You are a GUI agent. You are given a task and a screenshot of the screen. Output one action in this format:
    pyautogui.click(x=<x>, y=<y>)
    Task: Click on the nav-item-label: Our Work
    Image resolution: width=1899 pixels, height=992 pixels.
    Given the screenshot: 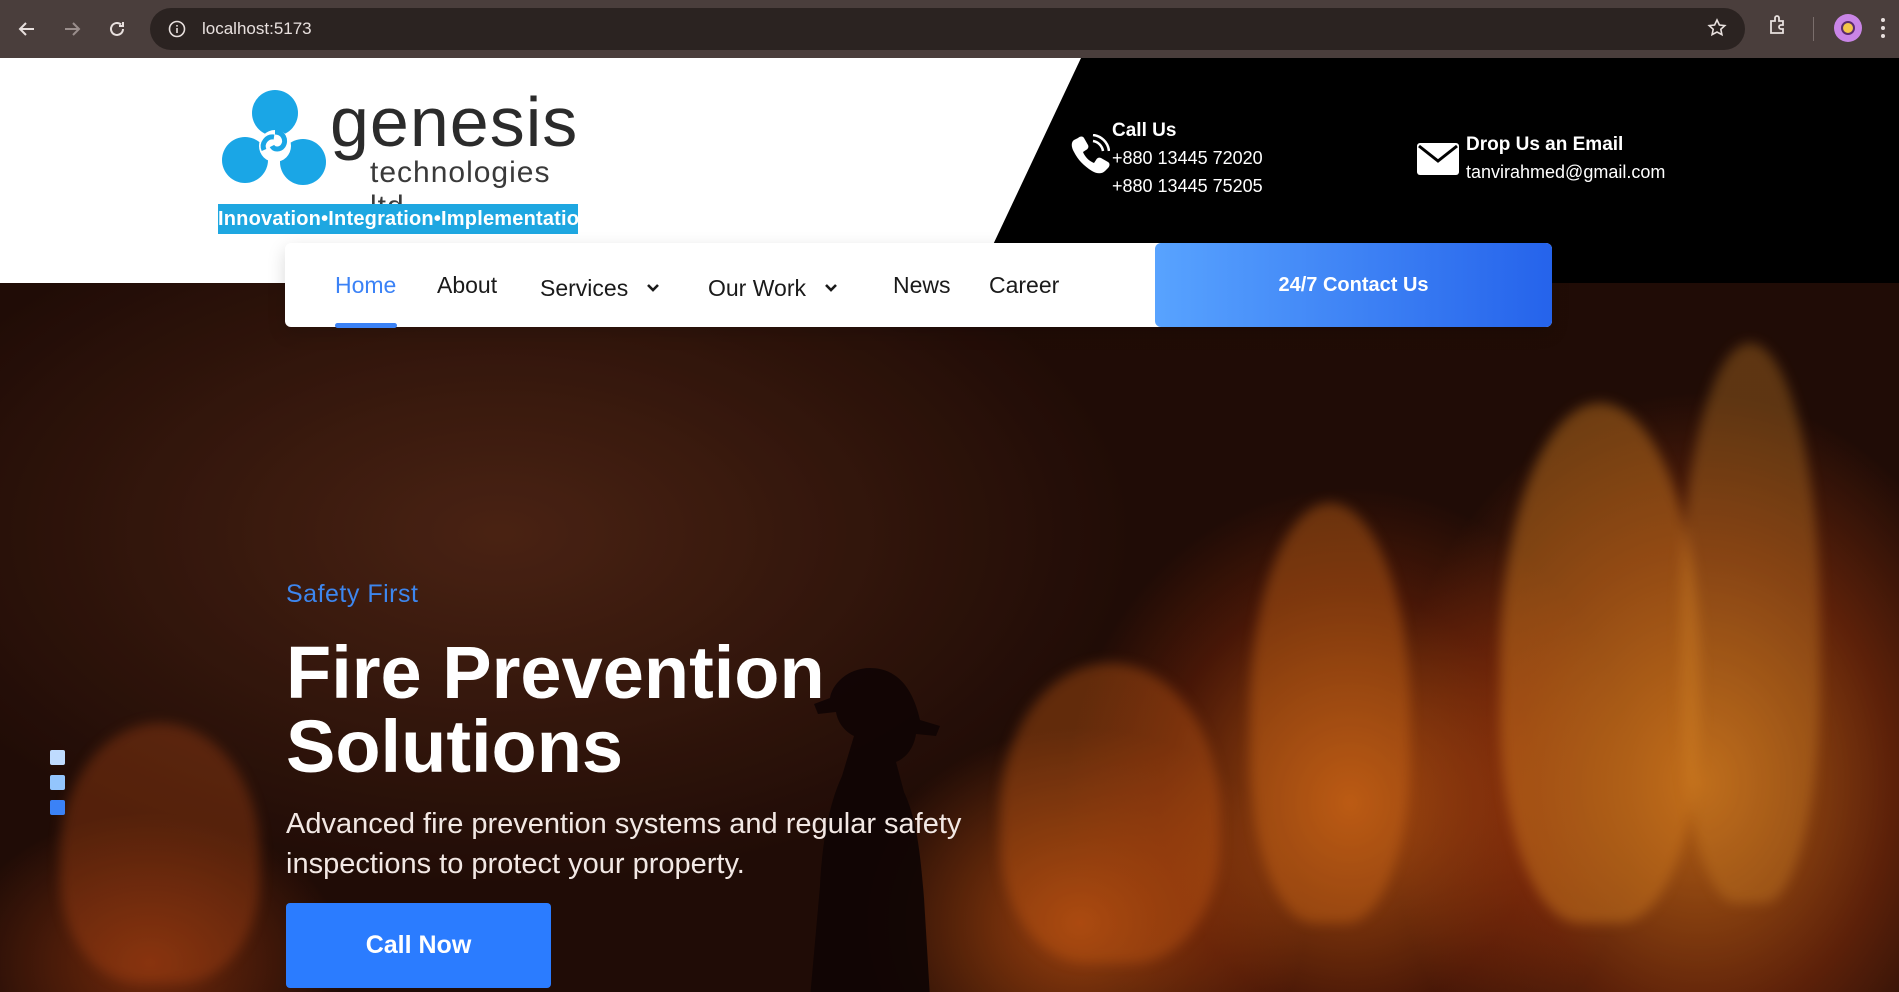 What is the action you would take?
    pyautogui.click(x=757, y=287)
    